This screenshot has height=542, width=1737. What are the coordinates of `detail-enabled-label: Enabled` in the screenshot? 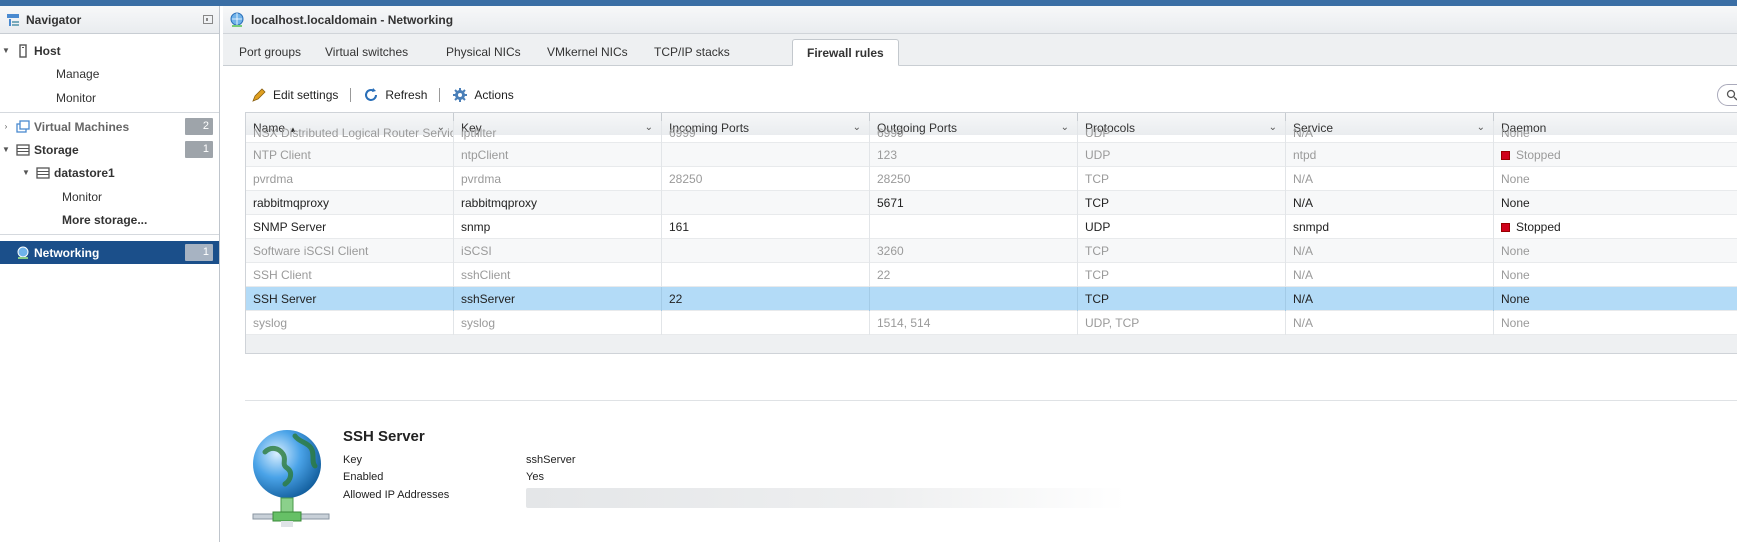 It's located at (363, 477).